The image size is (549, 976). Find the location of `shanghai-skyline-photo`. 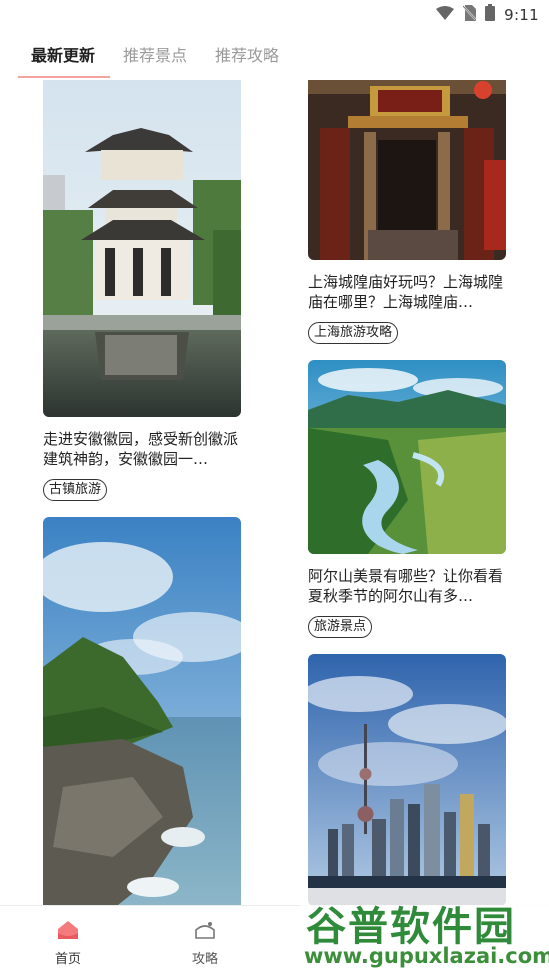

shanghai-skyline-photo is located at coordinates (407, 780).